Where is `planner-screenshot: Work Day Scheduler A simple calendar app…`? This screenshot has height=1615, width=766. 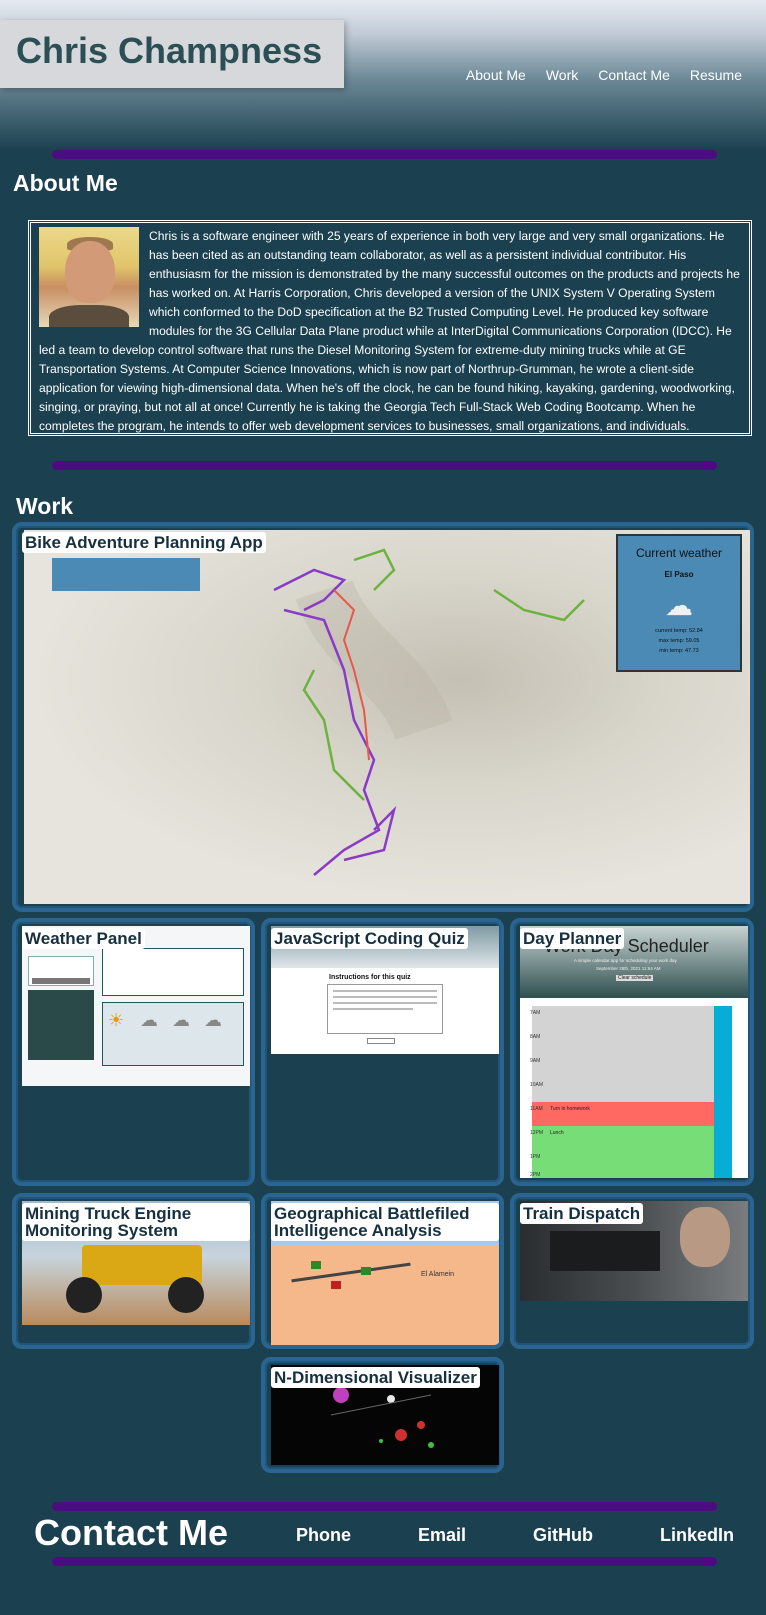 planner-screenshot: Work Day Scheduler A simple calendar app… is located at coordinates (634, 1052).